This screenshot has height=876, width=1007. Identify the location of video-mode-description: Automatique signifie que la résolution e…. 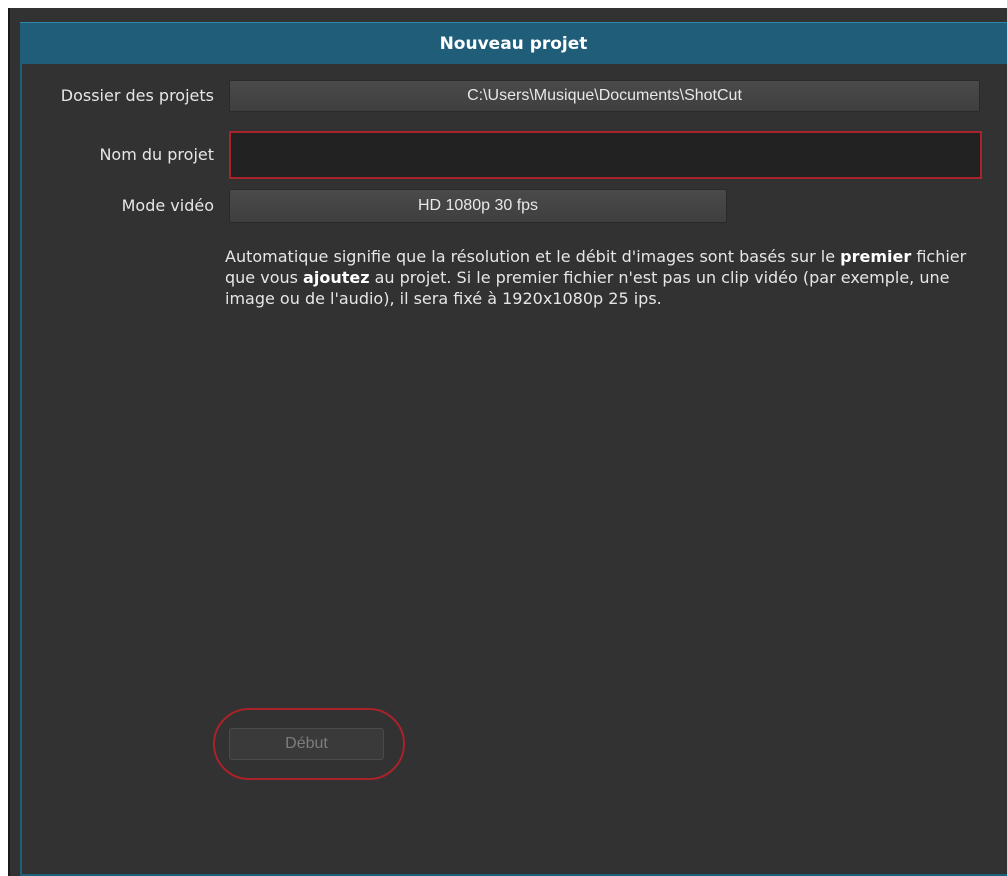
(605, 277).